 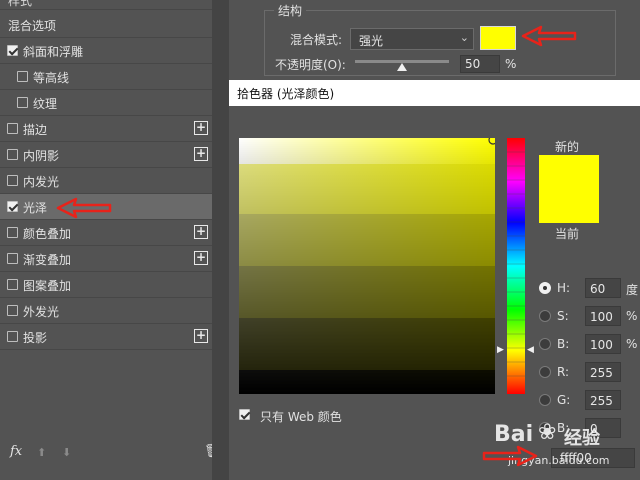 What do you see at coordinates (106, 155) in the screenshot?
I see `style-item-row: 内阴影 +` at bounding box center [106, 155].